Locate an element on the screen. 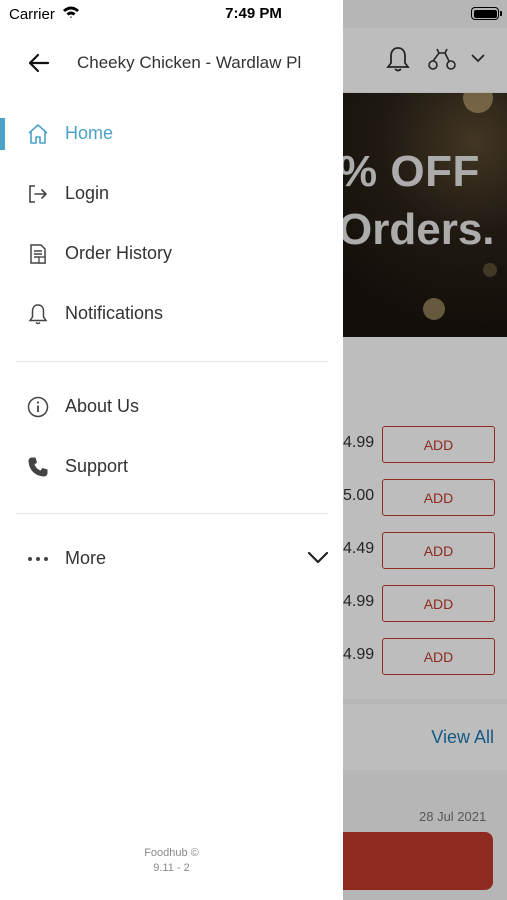 The image size is (507, 900). phone-icon is located at coordinates (38, 467).